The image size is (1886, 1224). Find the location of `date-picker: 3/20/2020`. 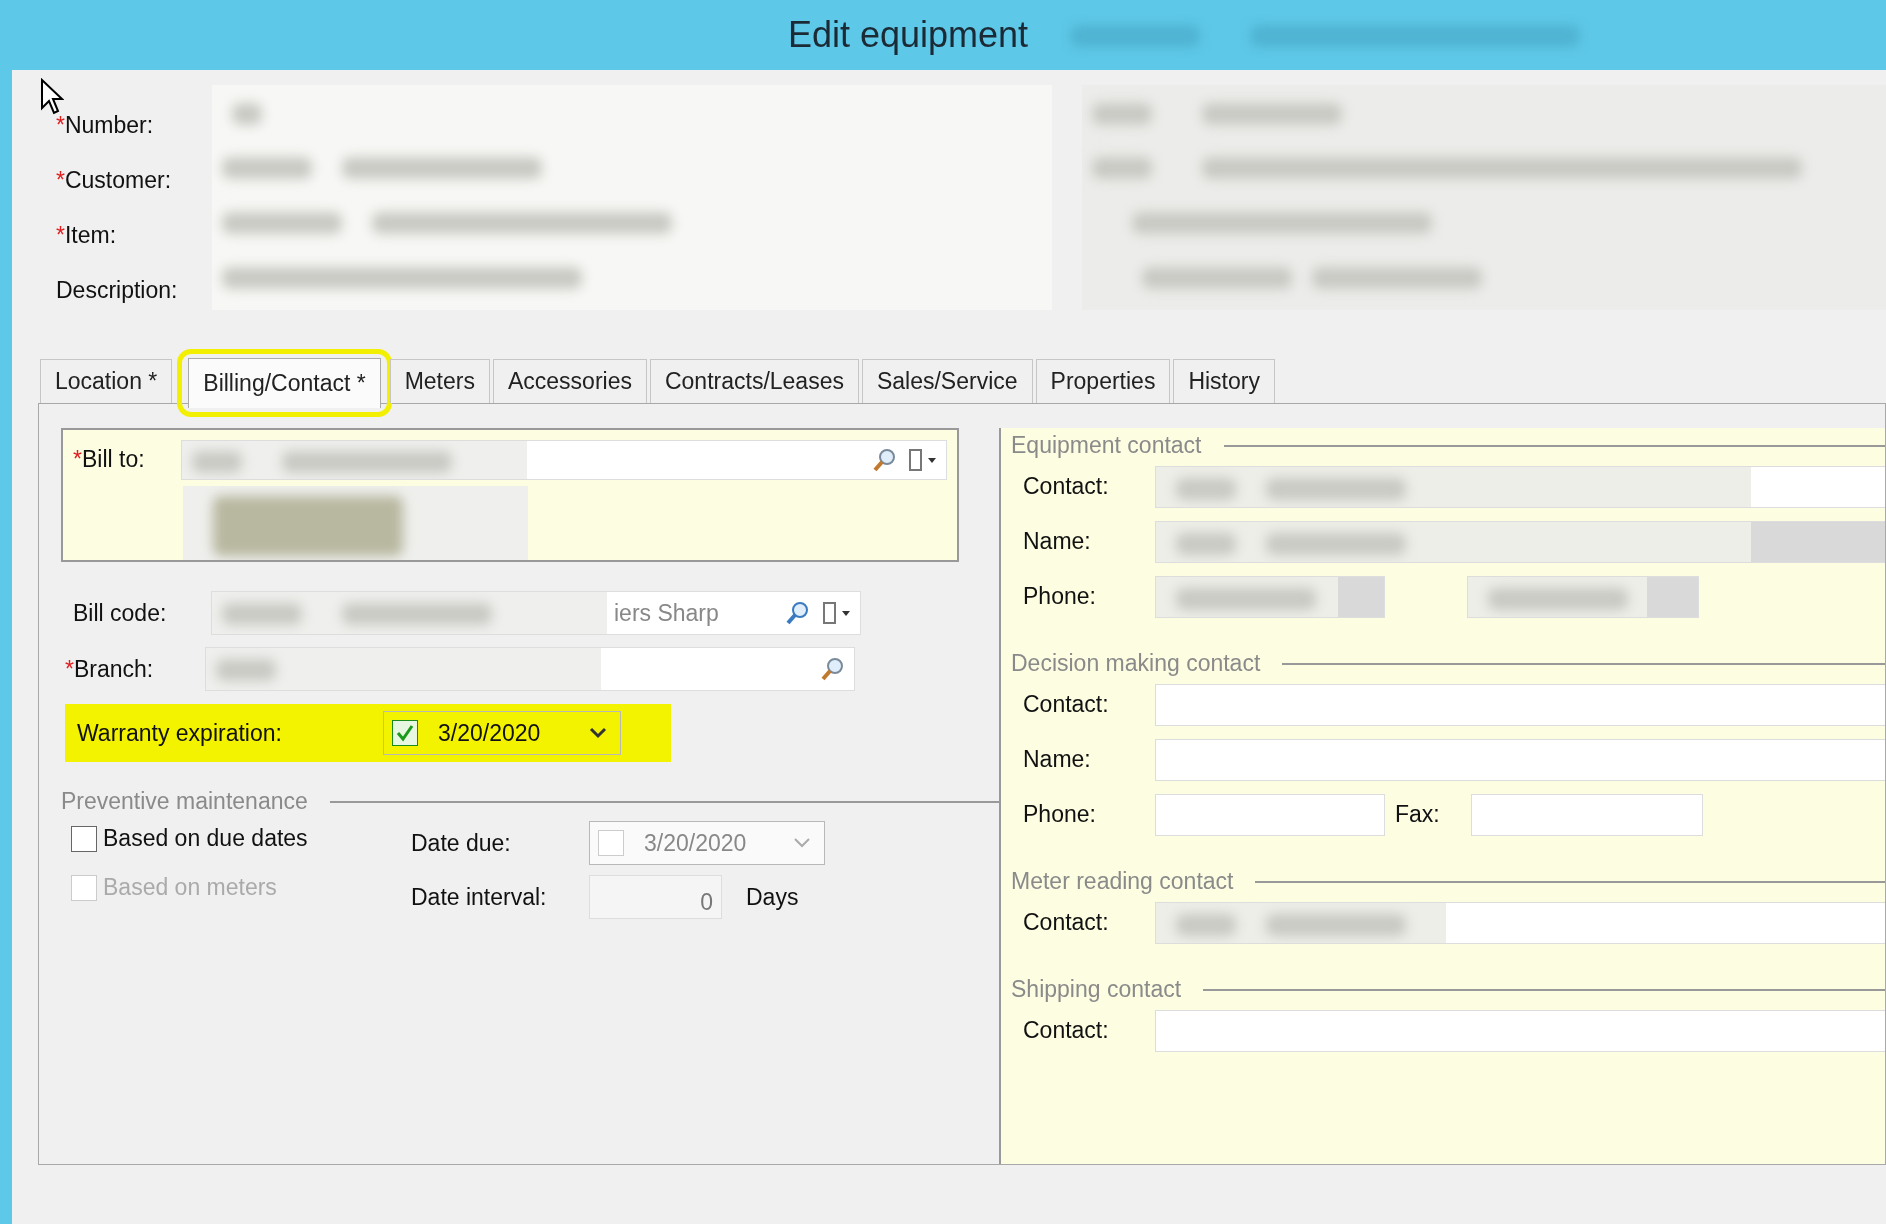

date-picker: 3/20/2020 is located at coordinates (502, 733).